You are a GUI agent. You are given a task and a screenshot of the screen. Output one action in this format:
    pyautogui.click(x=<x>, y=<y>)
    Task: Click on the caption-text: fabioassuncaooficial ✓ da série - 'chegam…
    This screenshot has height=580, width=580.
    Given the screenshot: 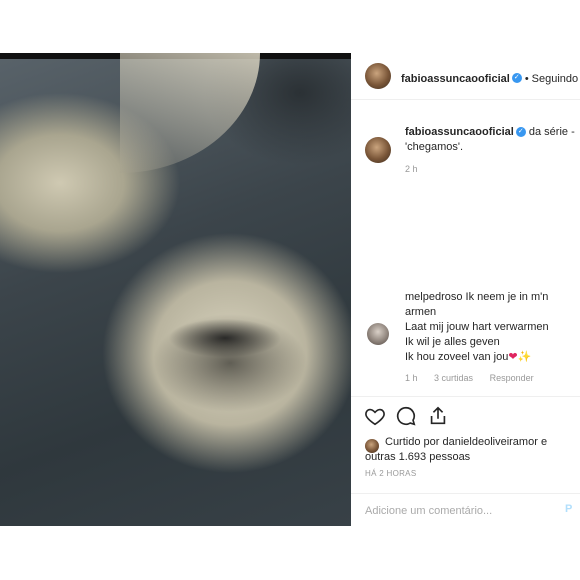 What is the action you would take?
    pyautogui.click(x=490, y=140)
    